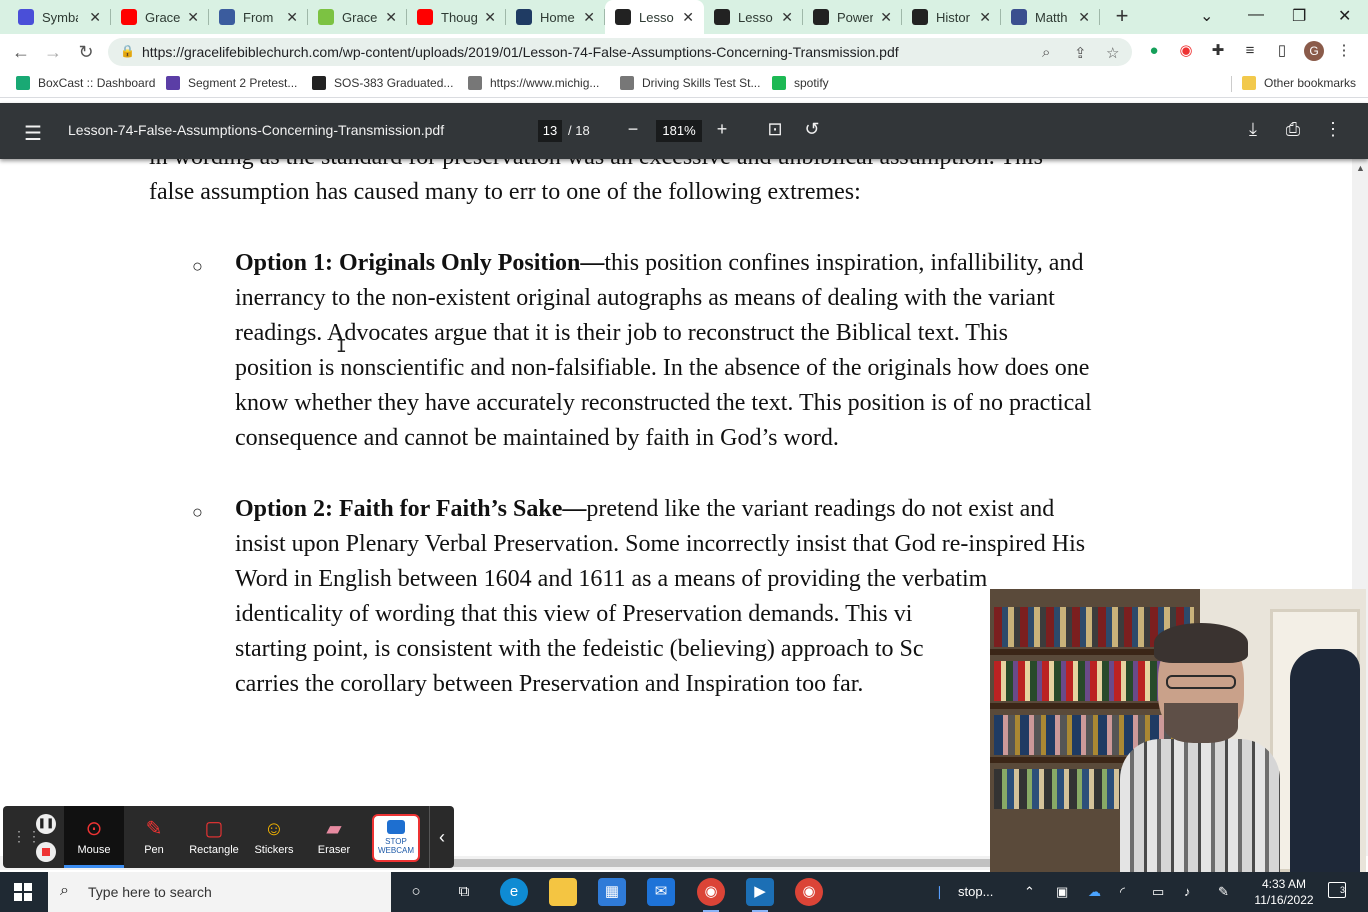 The image size is (1368, 912). What do you see at coordinates (1206, 16) in the screenshot?
I see `tab-search-chevron-icon: ⌄` at bounding box center [1206, 16].